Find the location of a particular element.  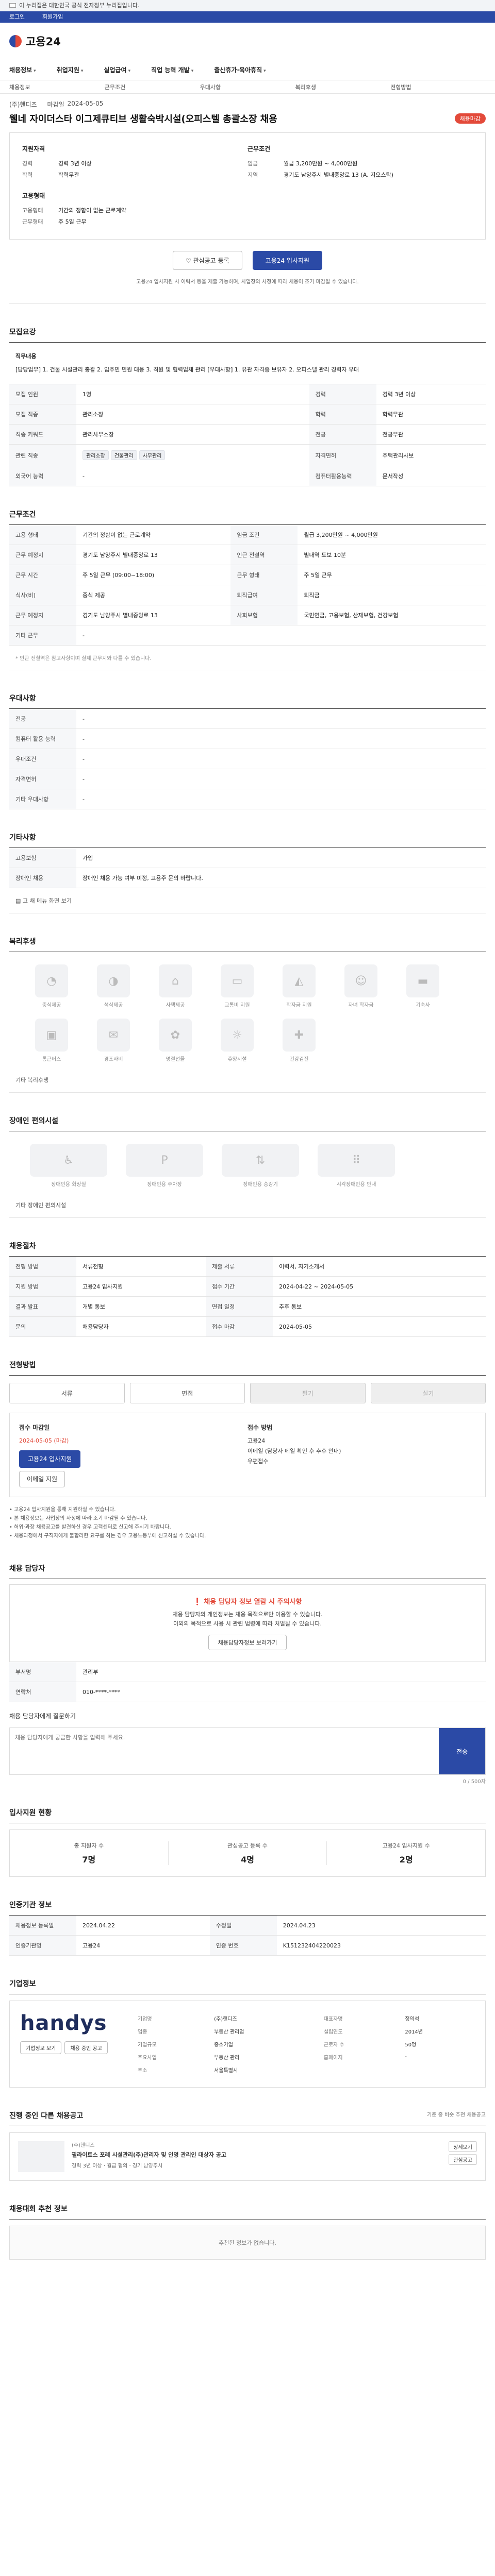

resort-icon: ☼ is located at coordinates (237, 1035).